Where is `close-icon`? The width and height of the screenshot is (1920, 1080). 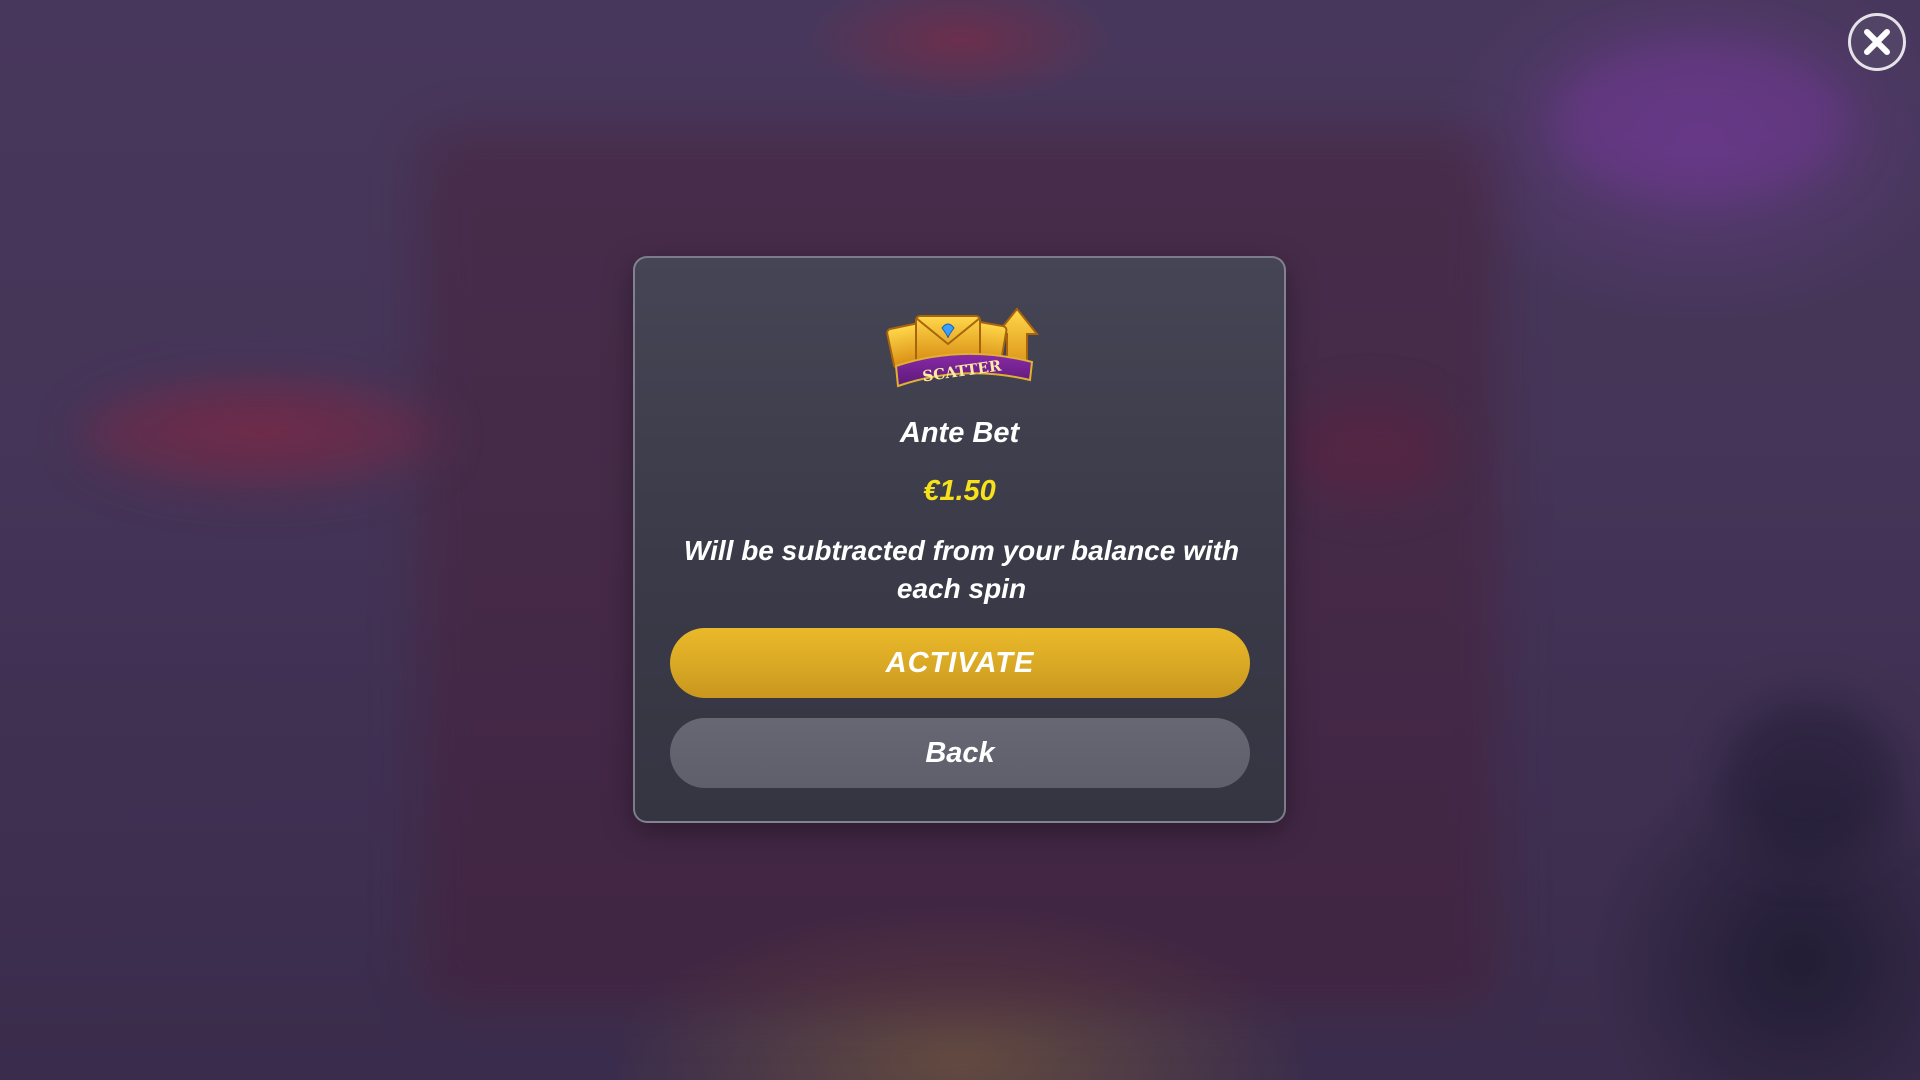 close-icon is located at coordinates (1877, 42).